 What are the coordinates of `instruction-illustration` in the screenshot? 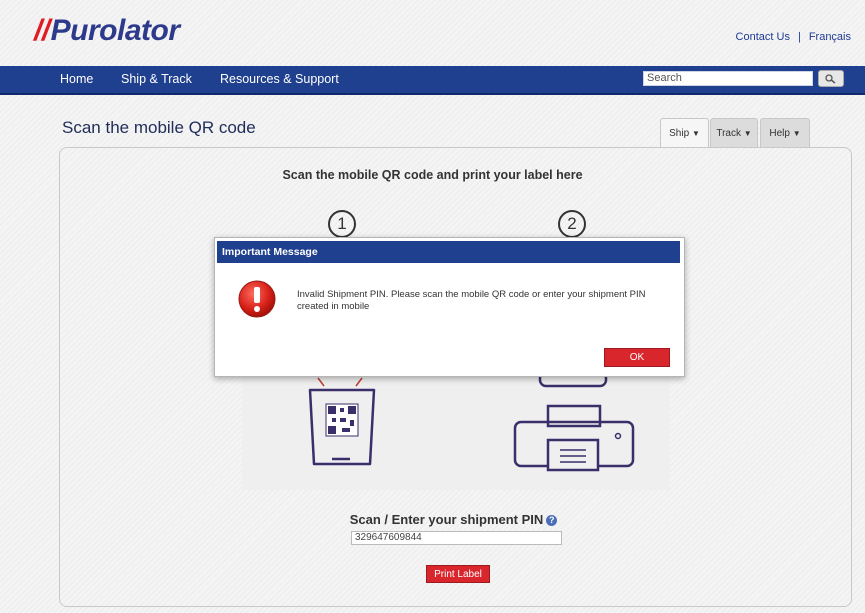 It's located at (456, 426).